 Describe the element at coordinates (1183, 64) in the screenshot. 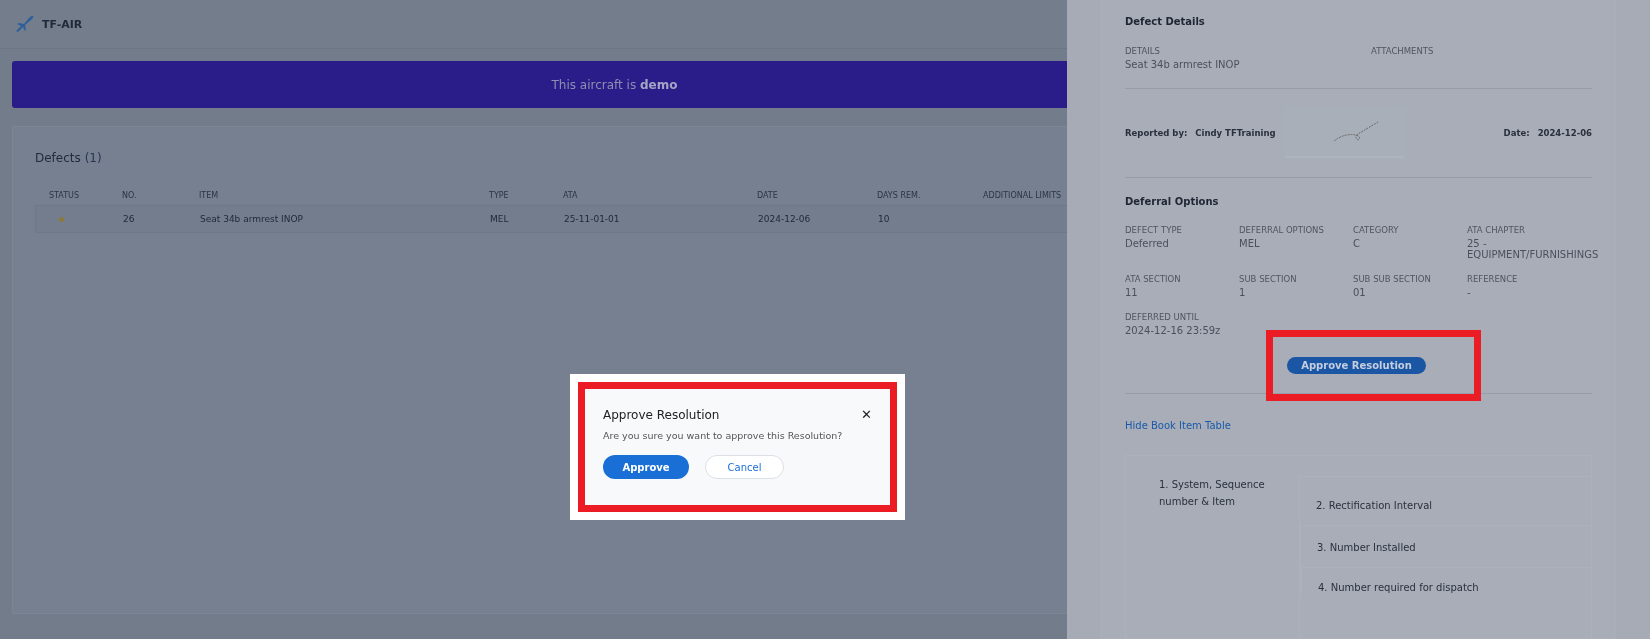

I see `field-value: Seat 34b armrest INOP` at that location.